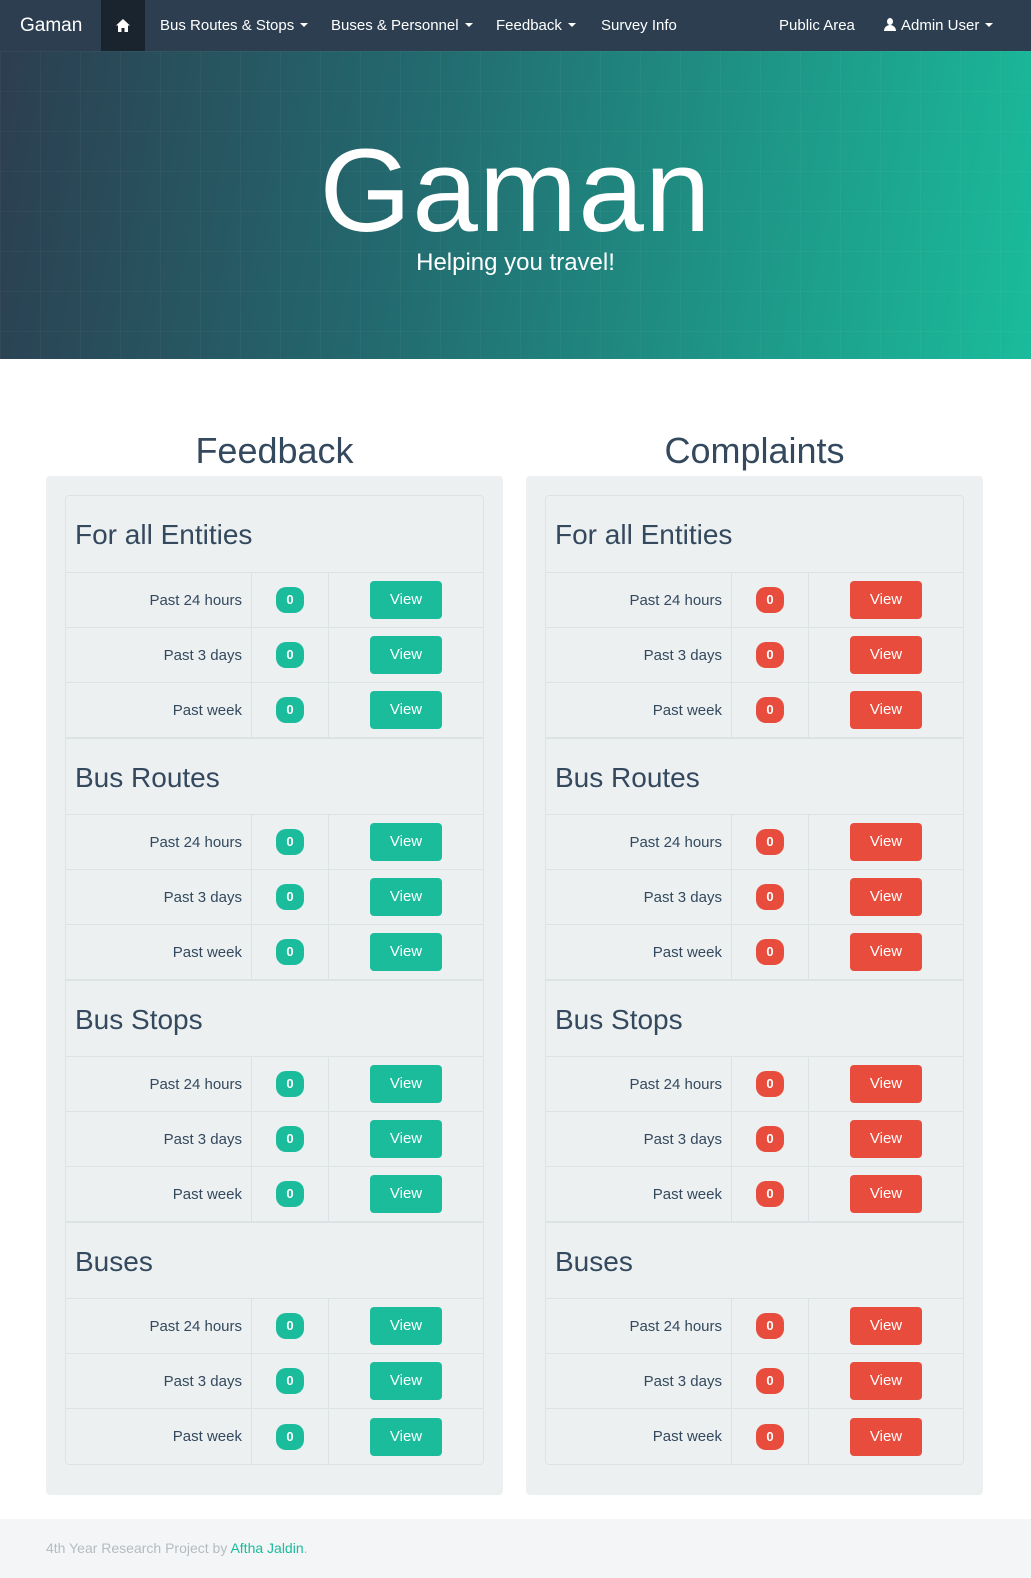 Image resolution: width=1031 pixels, height=1578 pixels. What do you see at coordinates (227, 25) in the screenshot?
I see `nav-bus-routes-stops-label: Bus Routes & Stops` at bounding box center [227, 25].